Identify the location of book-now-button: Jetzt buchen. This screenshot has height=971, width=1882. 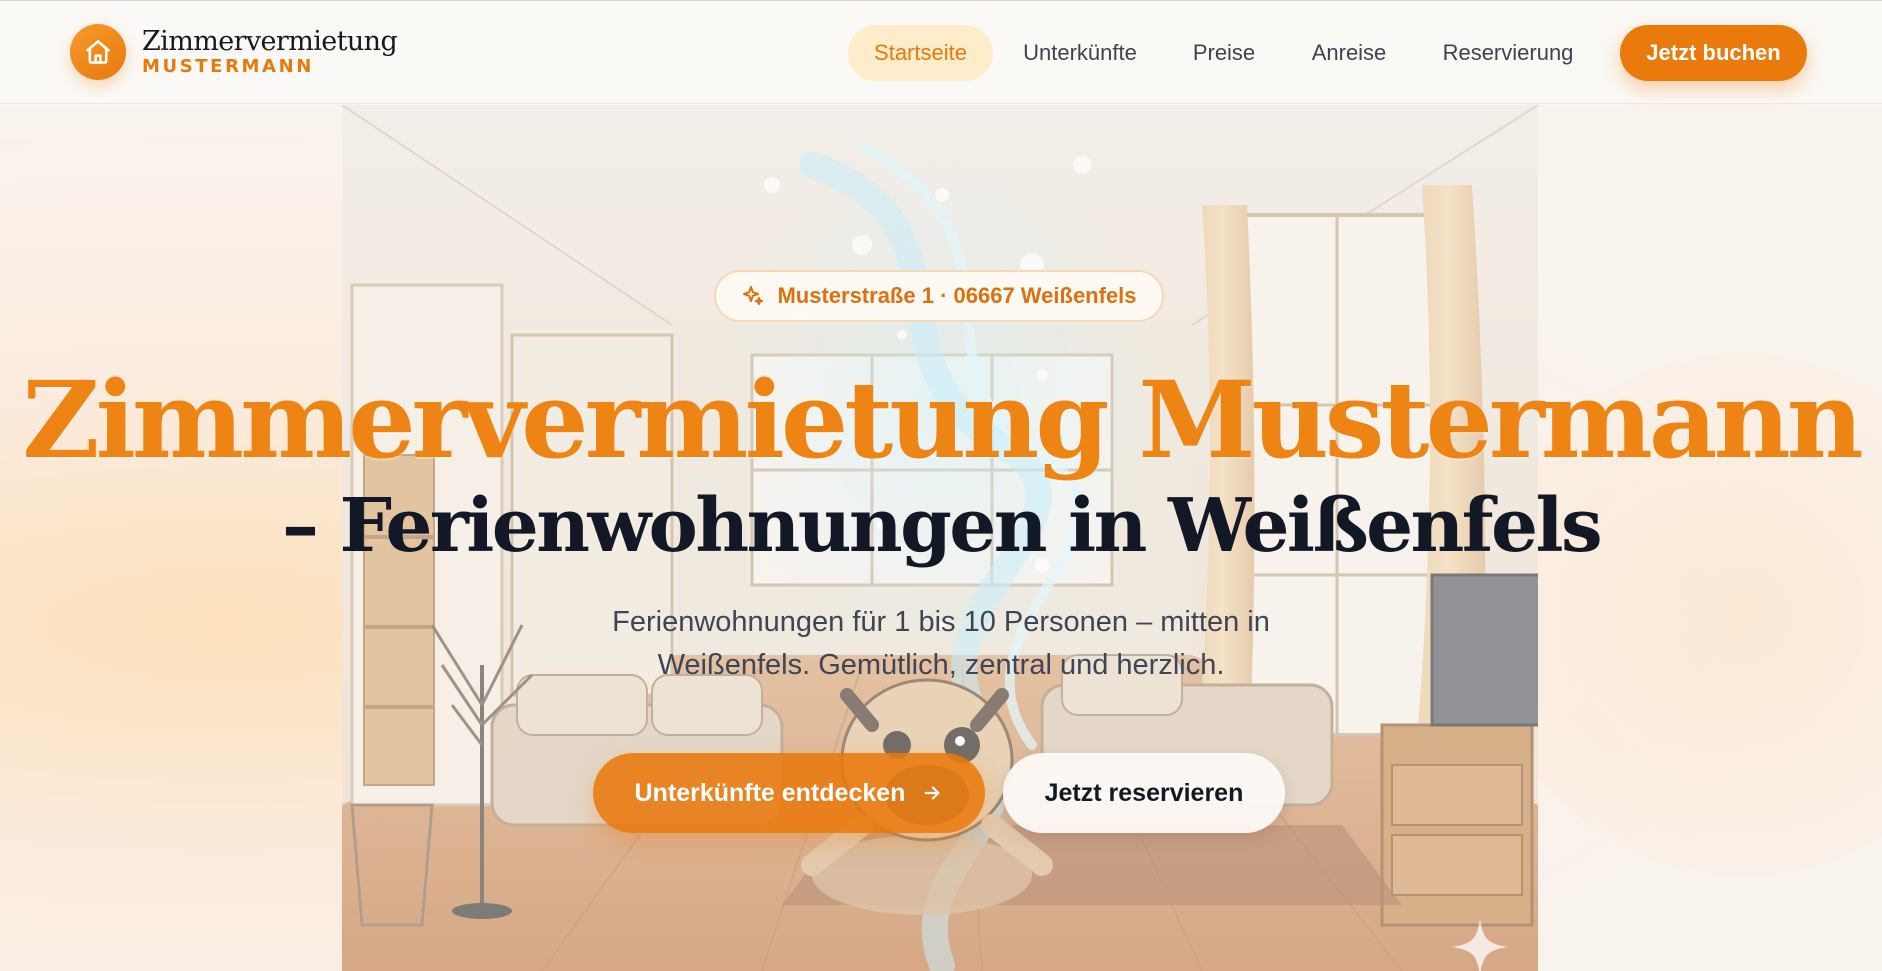
(1713, 53).